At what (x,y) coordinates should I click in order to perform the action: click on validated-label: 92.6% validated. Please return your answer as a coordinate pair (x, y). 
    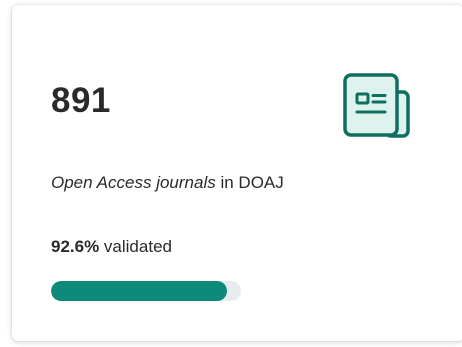
    Looking at the image, I should click on (111, 247).